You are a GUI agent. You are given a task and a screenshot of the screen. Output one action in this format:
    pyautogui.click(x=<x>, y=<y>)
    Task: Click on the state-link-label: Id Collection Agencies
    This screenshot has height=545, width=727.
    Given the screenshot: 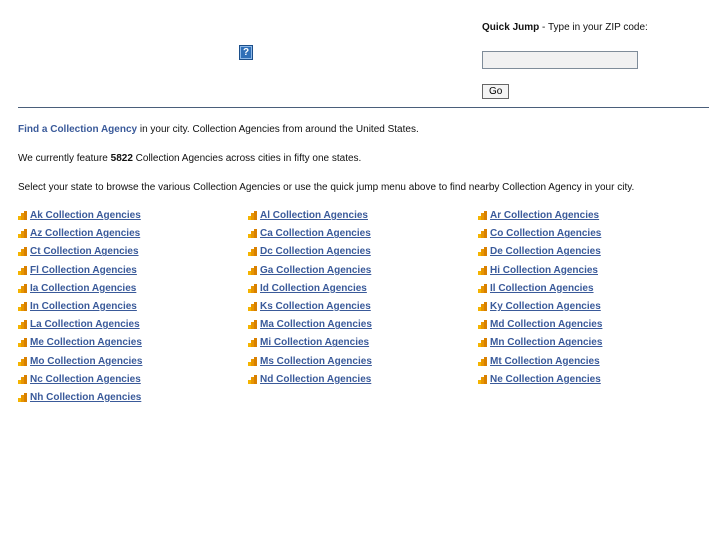 What is the action you would take?
    pyautogui.click(x=313, y=288)
    